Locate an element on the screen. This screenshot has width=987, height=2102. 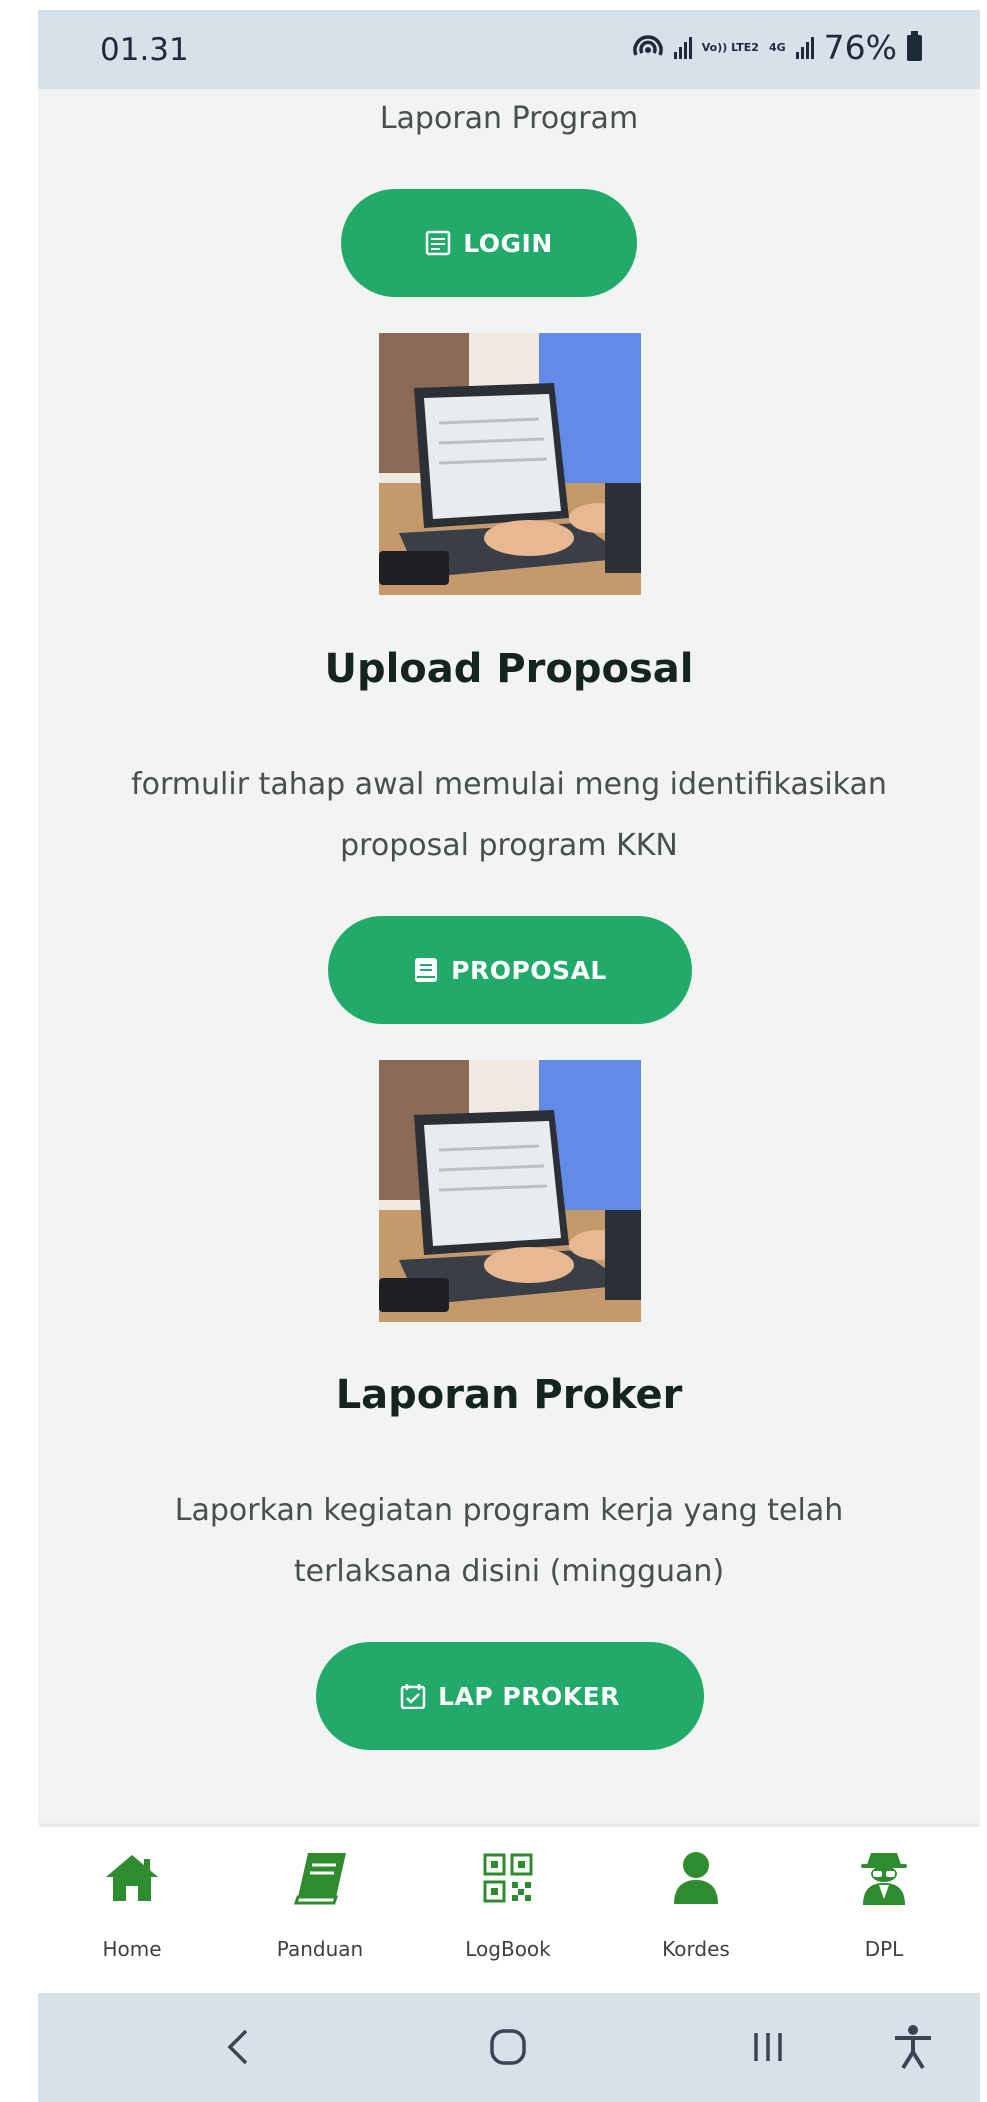
network-type: 4G is located at coordinates (777, 47).